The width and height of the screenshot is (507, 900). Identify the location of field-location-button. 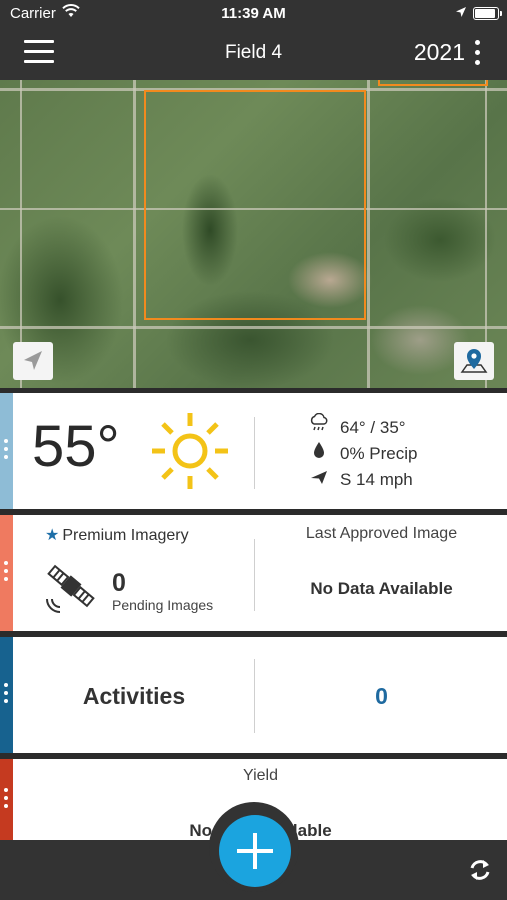
(474, 361).